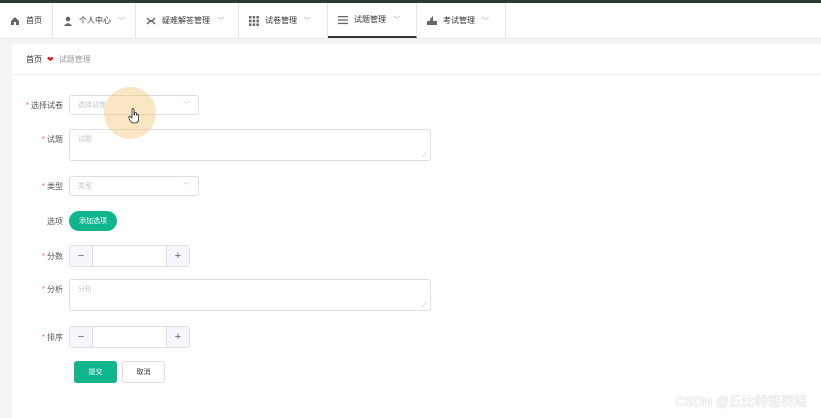 This screenshot has width=821, height=418. What do you see at coordinates (44, 105) in the screenshot?
I see `paper-label: * 选择试卷` at bounding box center [44, 105].